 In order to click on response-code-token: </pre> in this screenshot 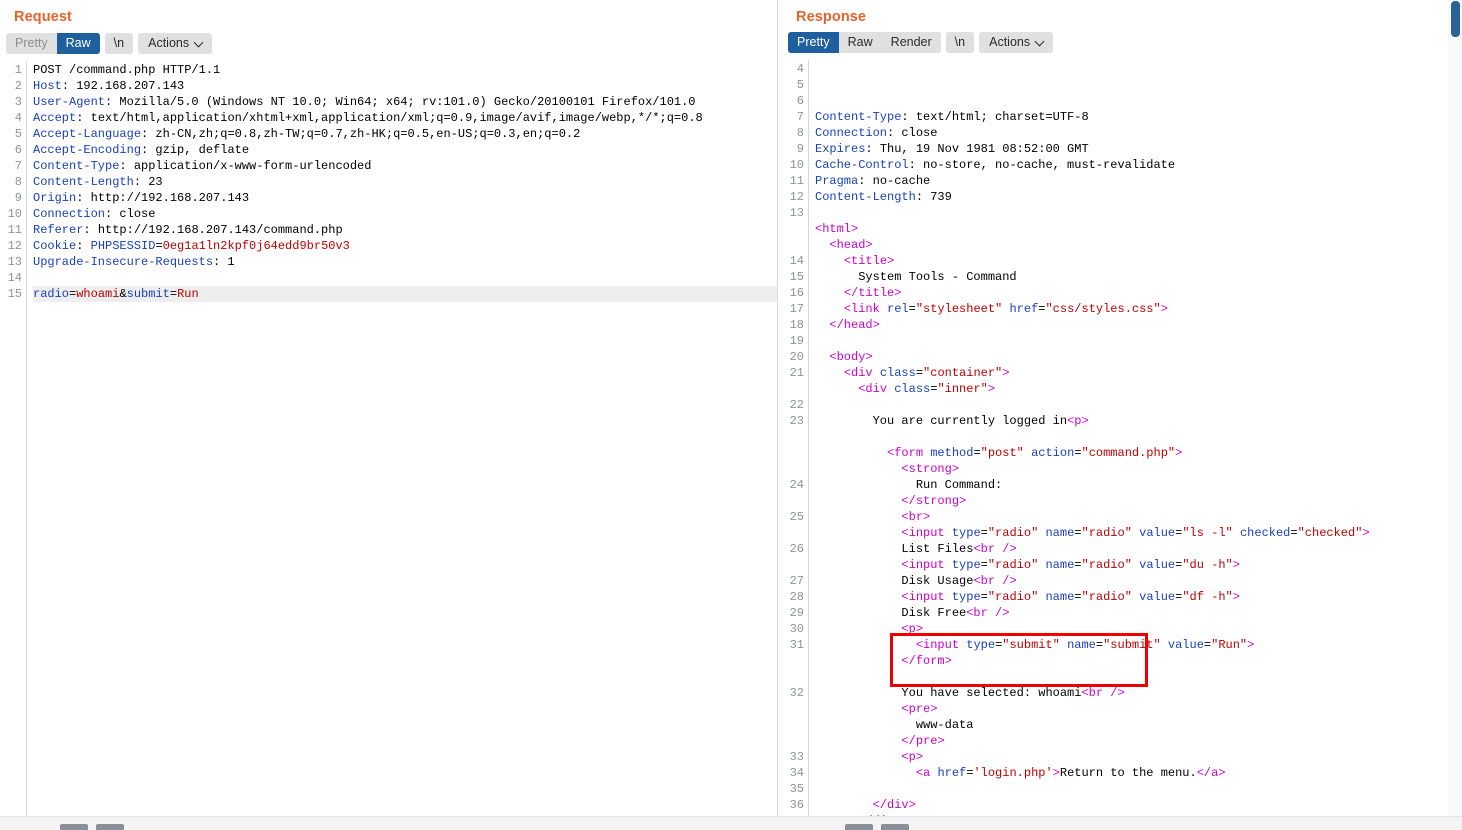, I will do `click(923, 741)`.